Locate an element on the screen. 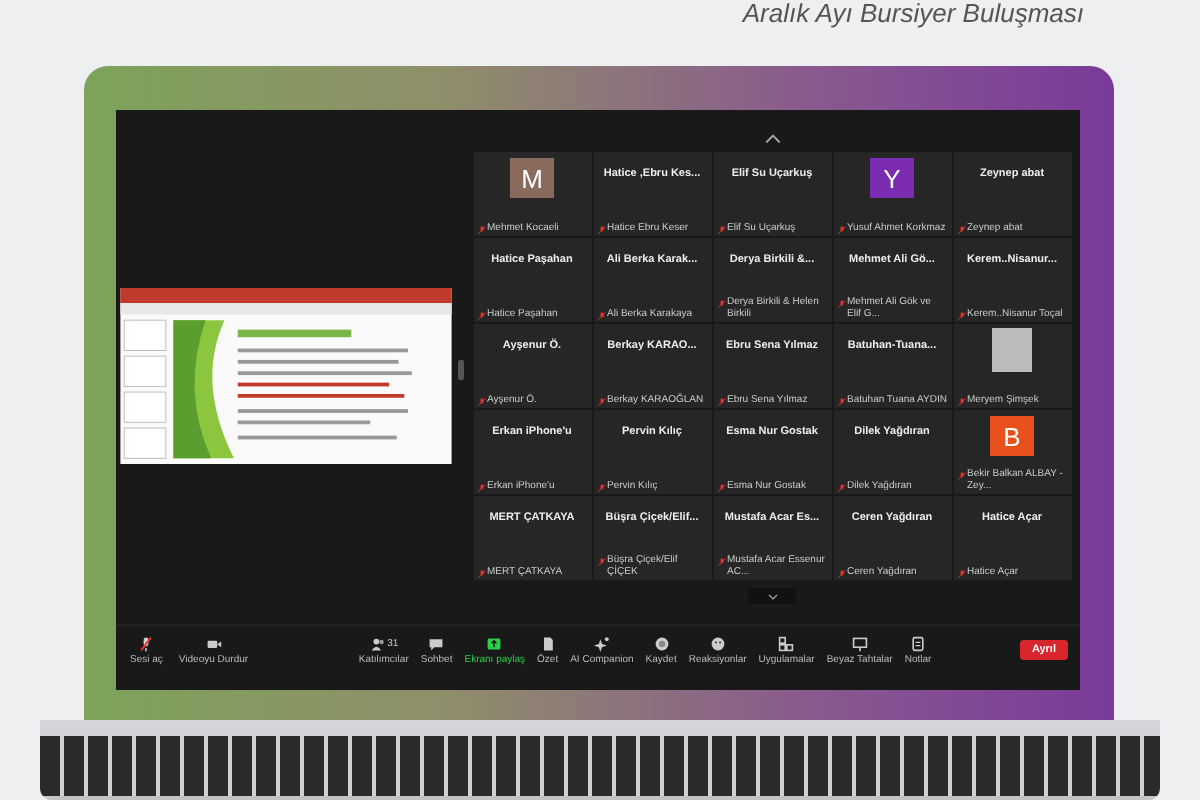  photo-placeholder is located at coordinates (1012, 350).